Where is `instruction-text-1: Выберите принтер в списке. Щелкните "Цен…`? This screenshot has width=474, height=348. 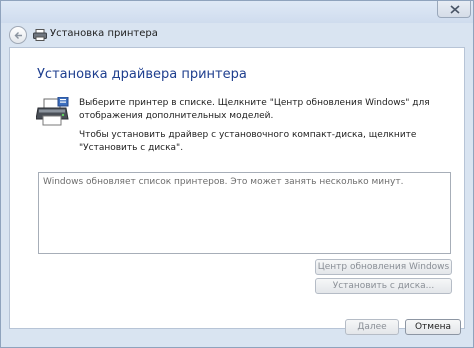 instruction-text-1: Выберите принтер в списке. Щелкните "Цен… is located at coordinates (254, 109).